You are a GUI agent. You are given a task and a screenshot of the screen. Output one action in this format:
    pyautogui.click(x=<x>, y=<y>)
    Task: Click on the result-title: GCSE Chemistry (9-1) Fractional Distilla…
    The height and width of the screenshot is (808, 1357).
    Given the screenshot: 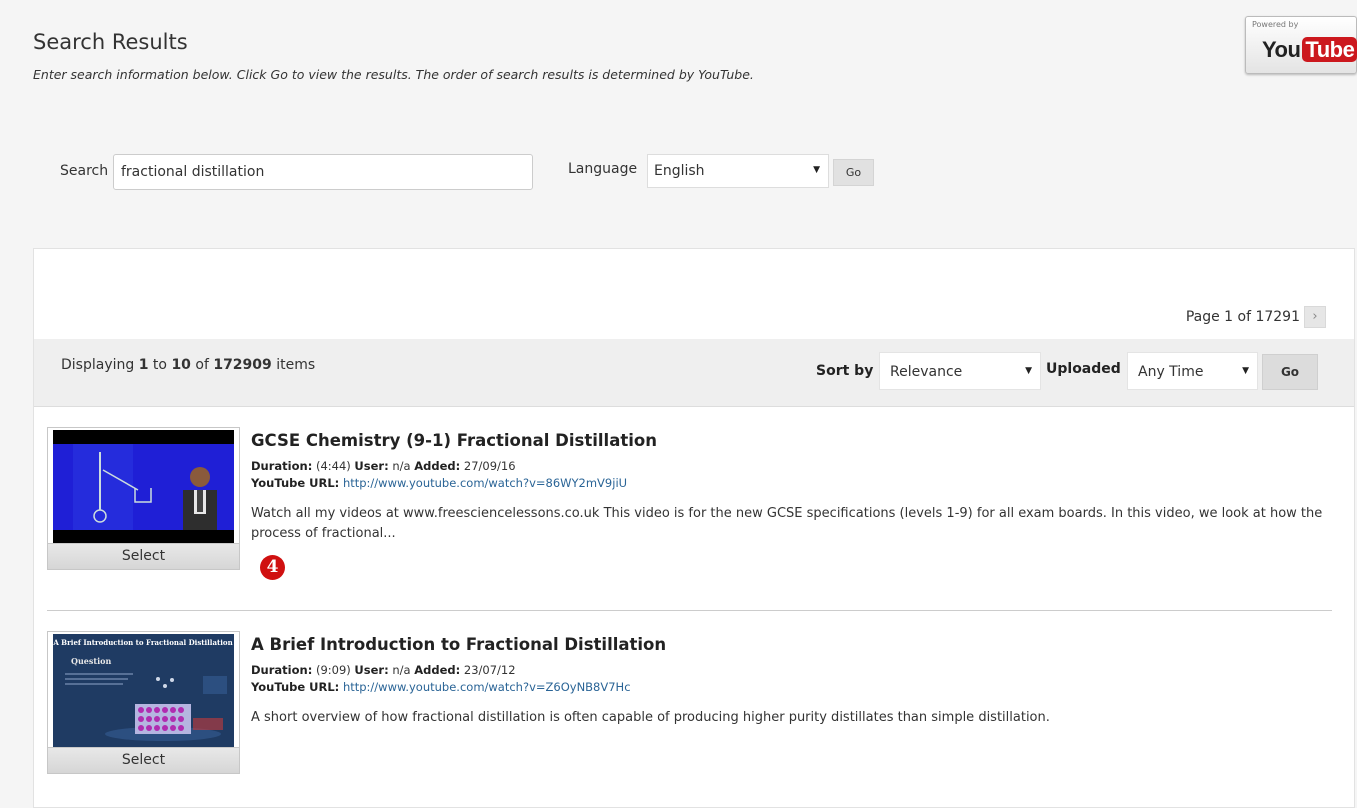 What is the action you would take?
    pyautogui.click(x=454, y=440)
    